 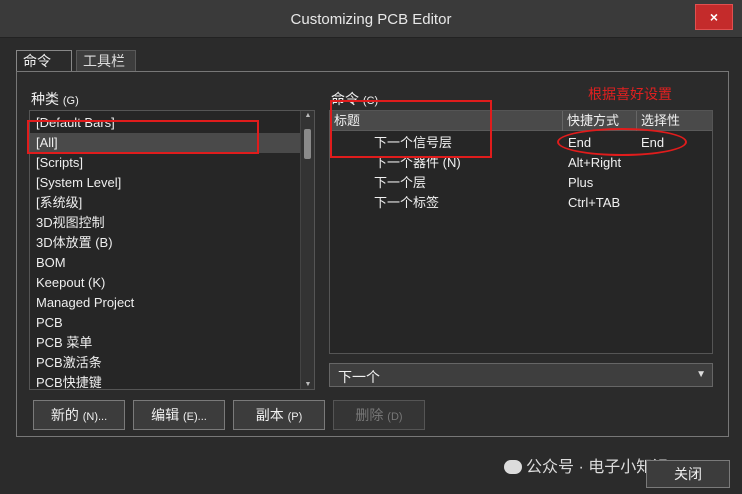 I want to click on scroll-up-icon: ▲, so click(x=307, y=115).